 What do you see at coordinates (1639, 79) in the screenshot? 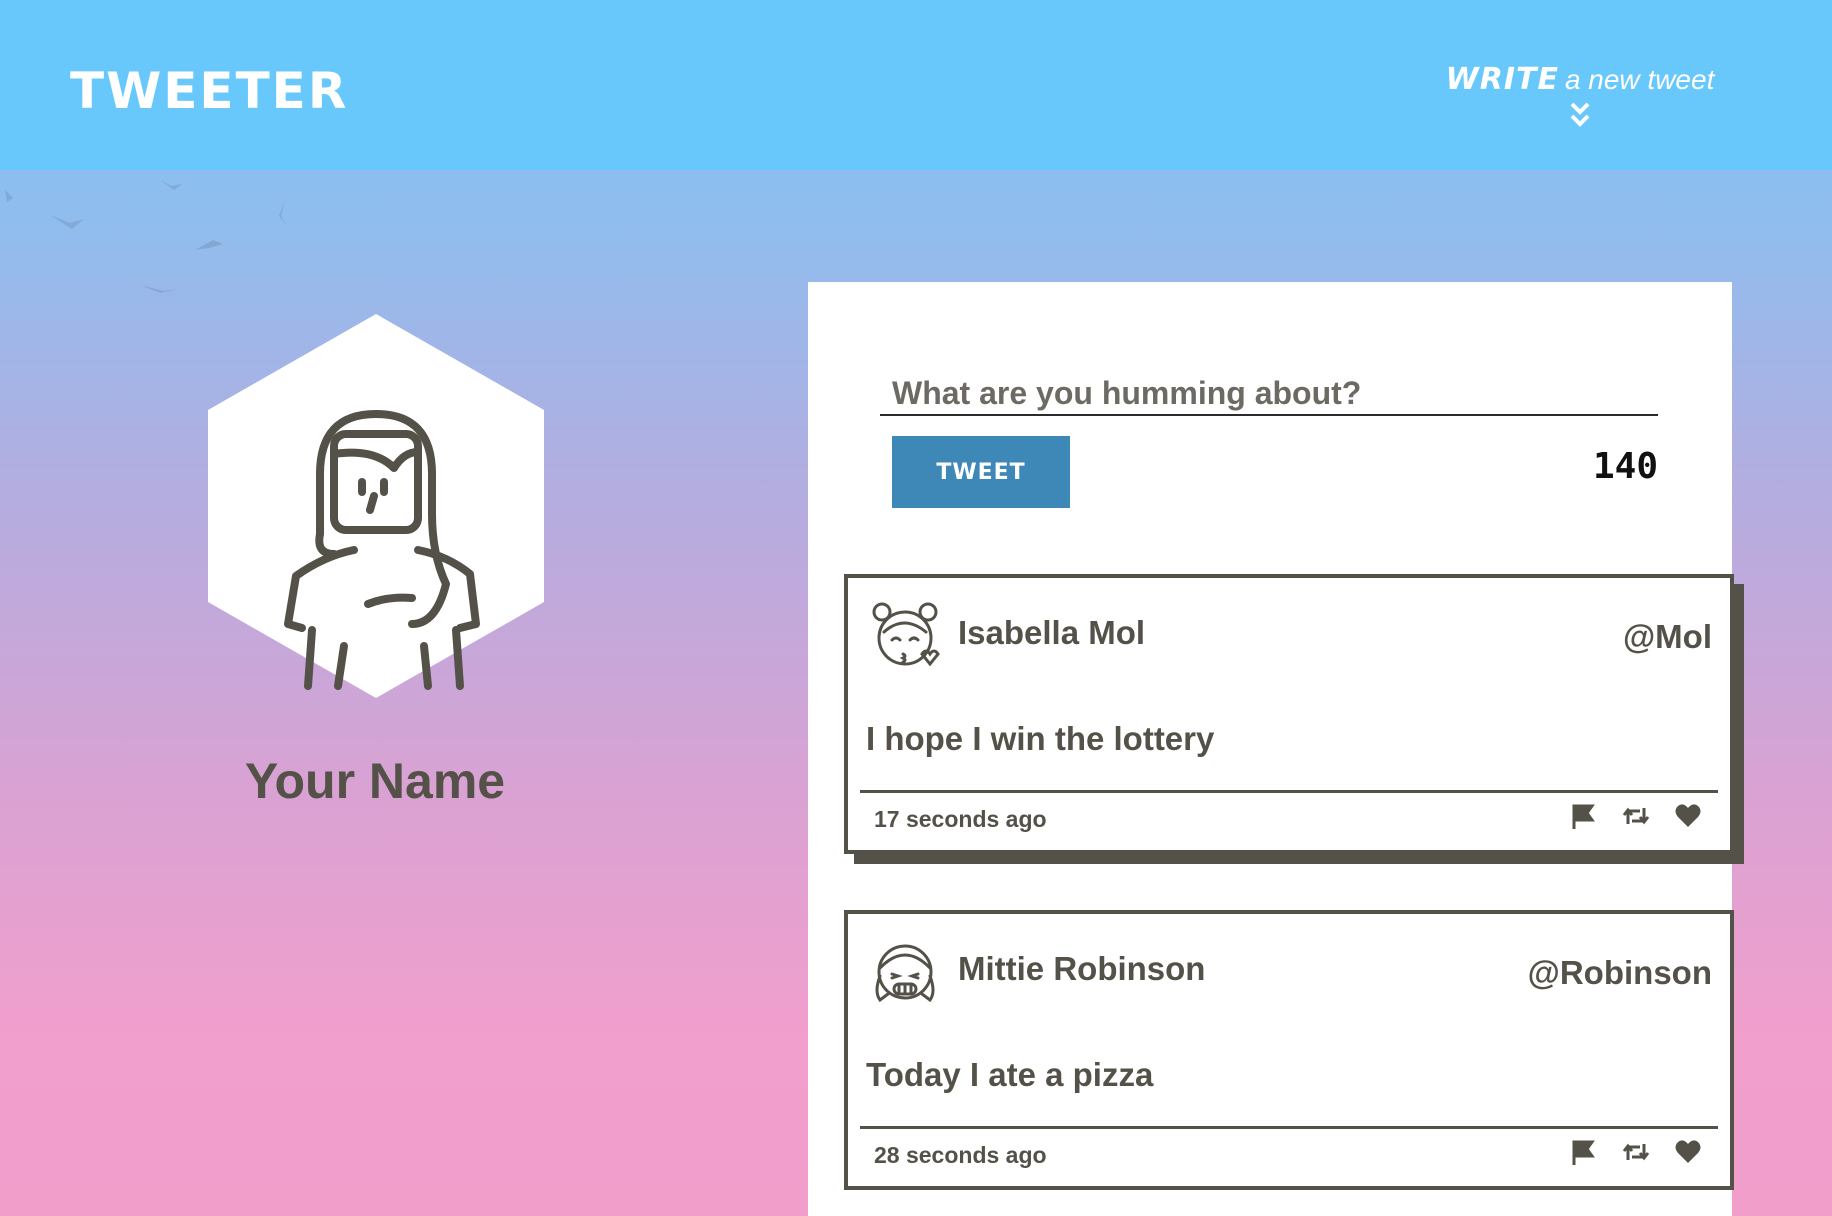
I see `compose-toggle-text: a new tweet` at bounding box center [1639, 79].